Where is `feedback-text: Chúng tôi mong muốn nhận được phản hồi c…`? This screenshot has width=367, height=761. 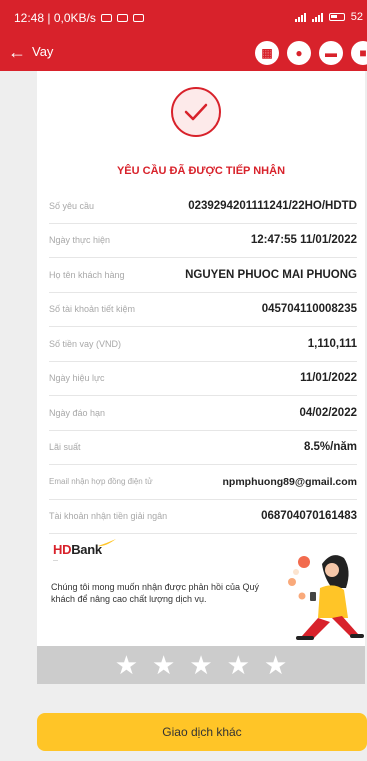
feedback-text: Chúng tôi mong muốn nhận được phản hồi c… is located at coordinates (155, 593).